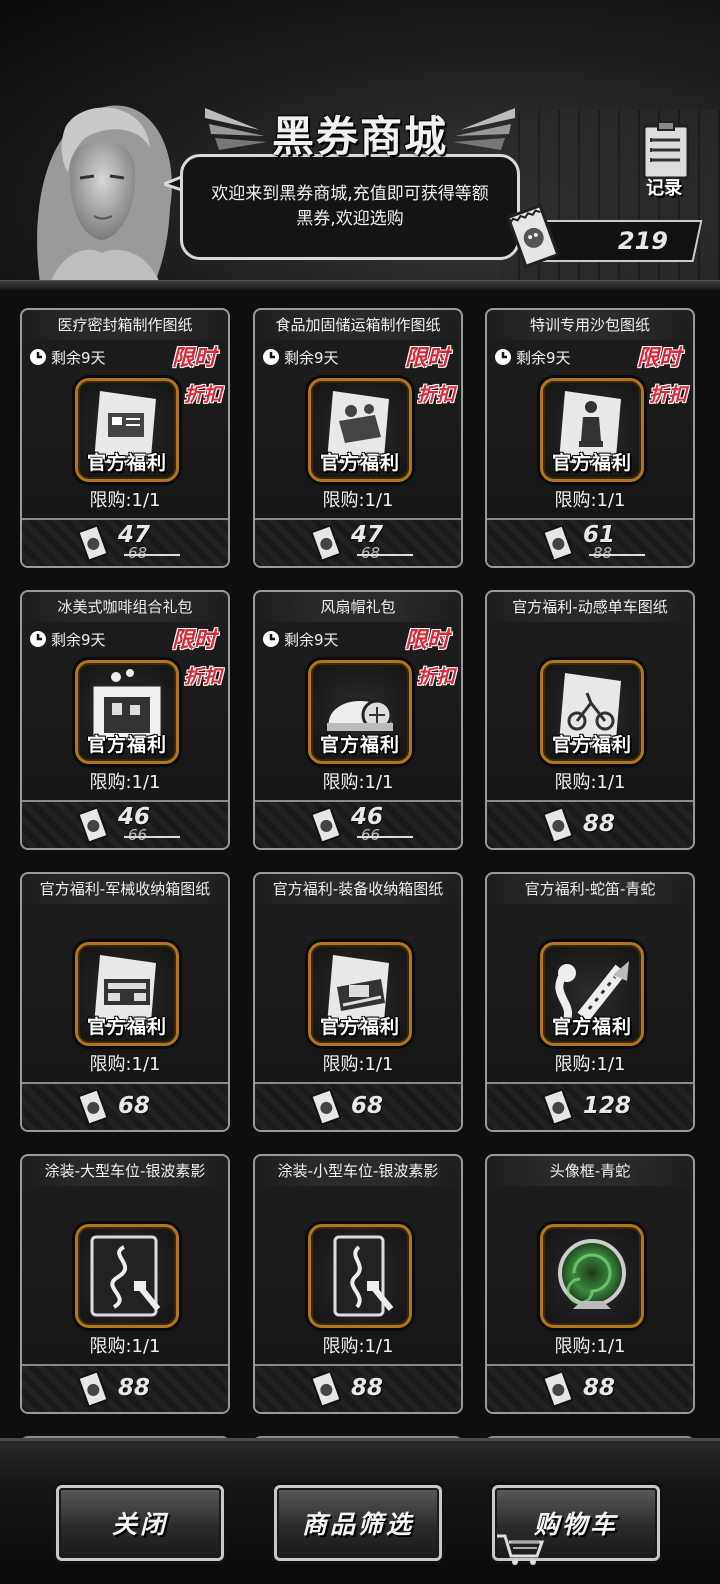 The image size is (720, 1584). I want to click on price-value: 128, so click(607, 1106).